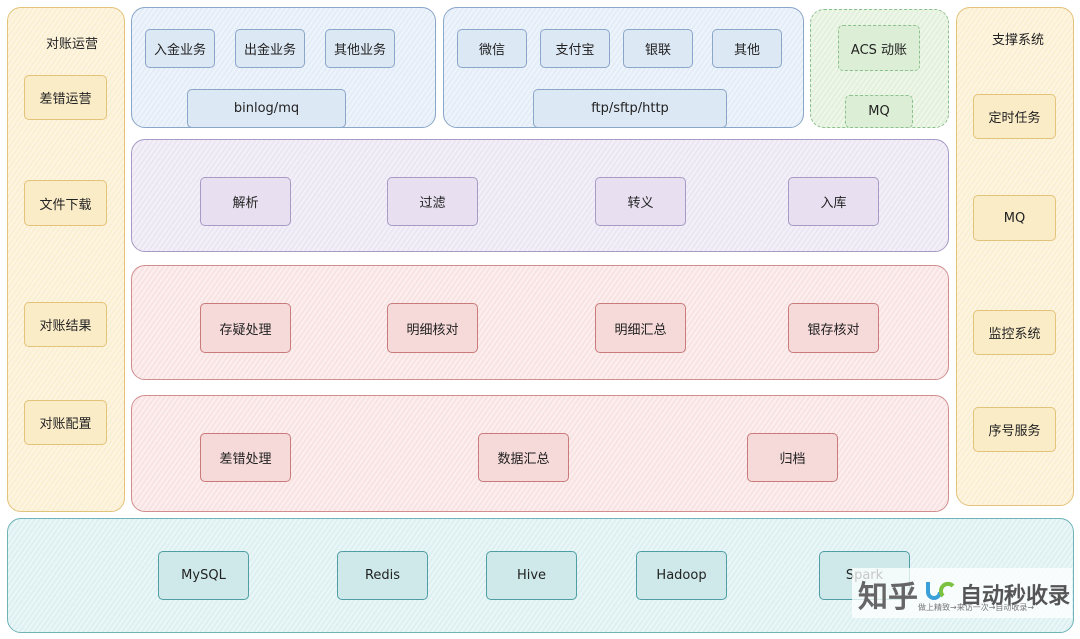 Image resolution: width=1080 pixels, height=639 pixels. Describe the element at coordinates (245, 328) in the screenshot. I see `recon-suspect: 存疑处理` at that location.